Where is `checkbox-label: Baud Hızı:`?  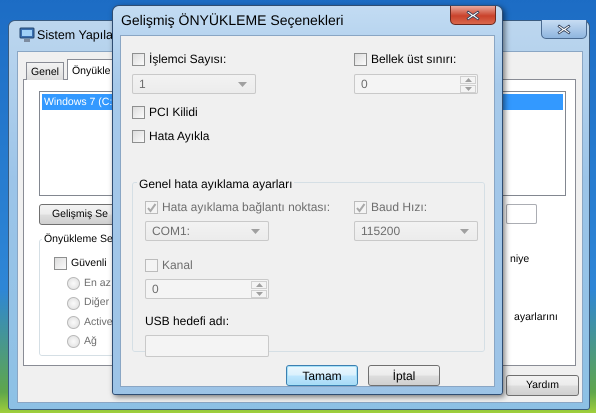 checkbox-label: Baud Hızı: is located at coordinates (399, 207).